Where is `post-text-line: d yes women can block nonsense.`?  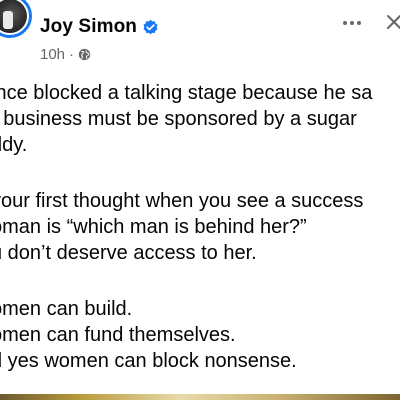 post-text-line: d yes women can block nonsense. is located at coordinates (148, 361).